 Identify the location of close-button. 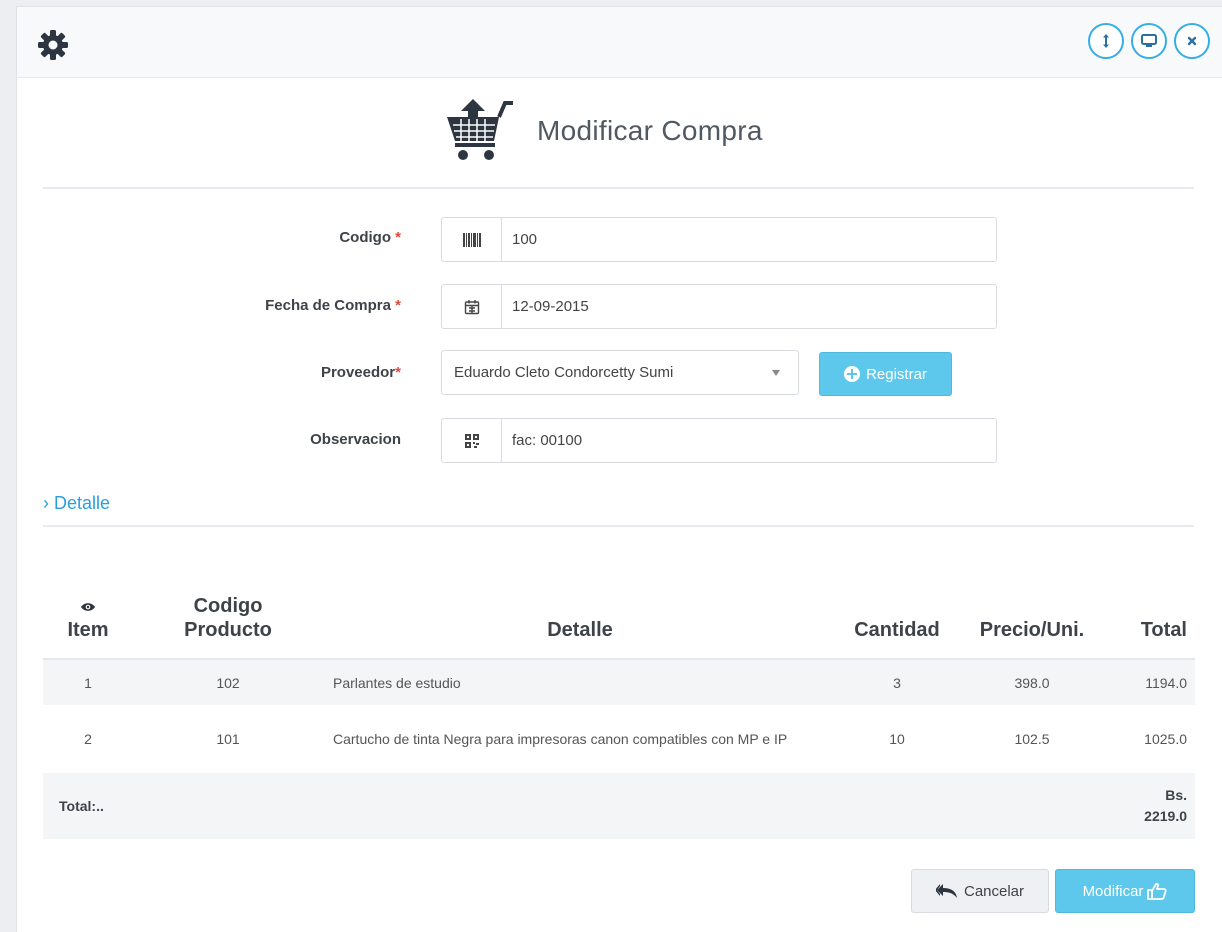
(1192, 41).